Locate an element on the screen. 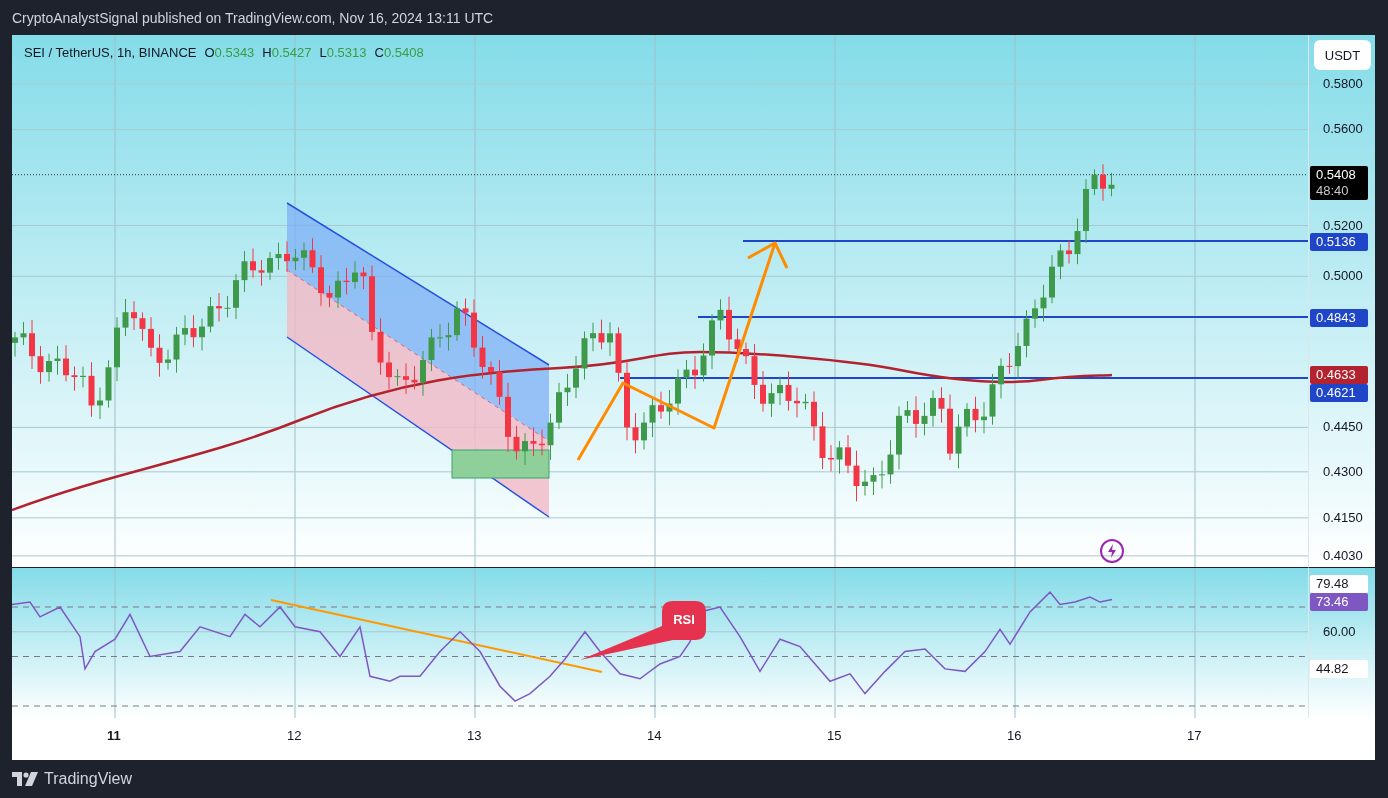 The height and width of the screenshot is (798, 1388). countdown: 48:40 is located at coordinates (1333, 190).